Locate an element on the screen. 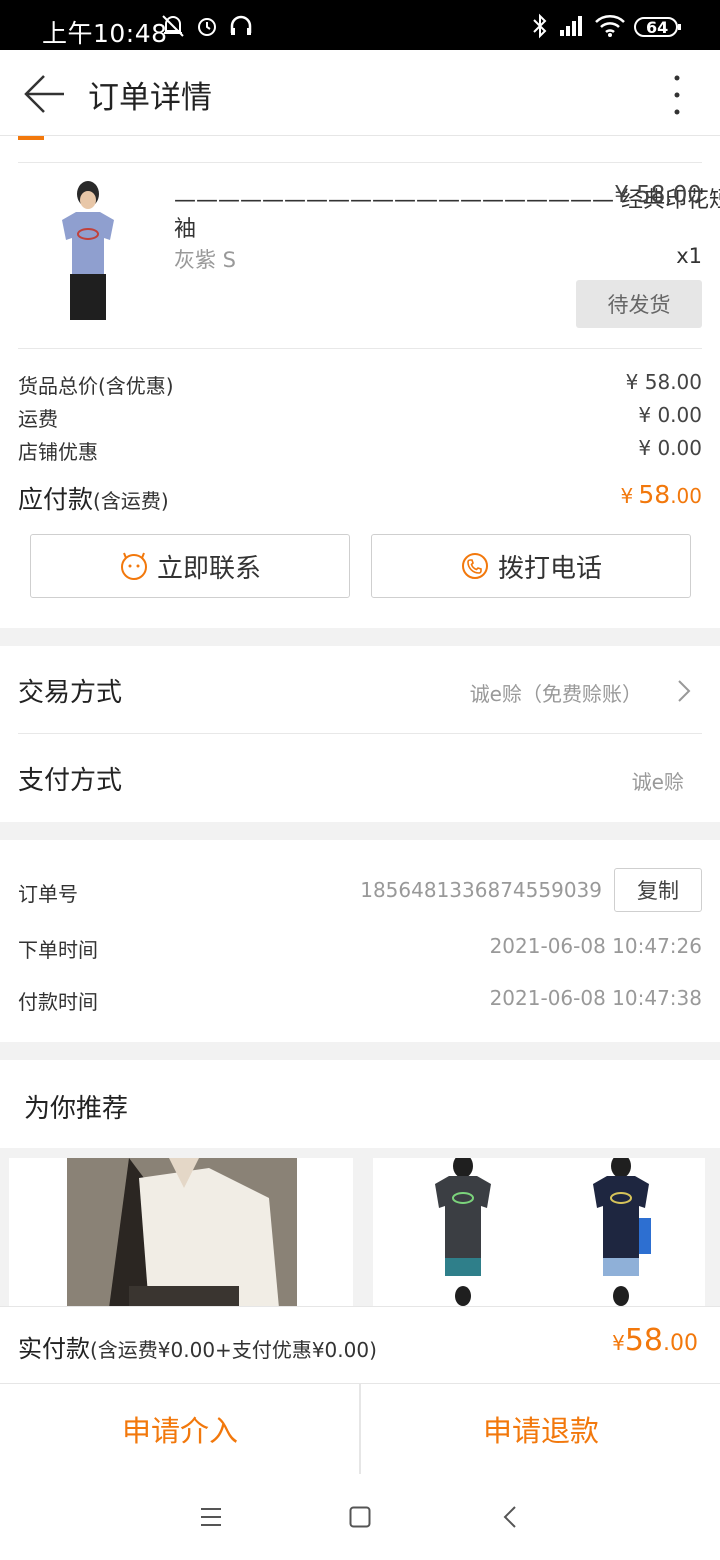 The height and width of the screenshot is (1560, 720). alarm-icon is located at coordinates (207, 28).